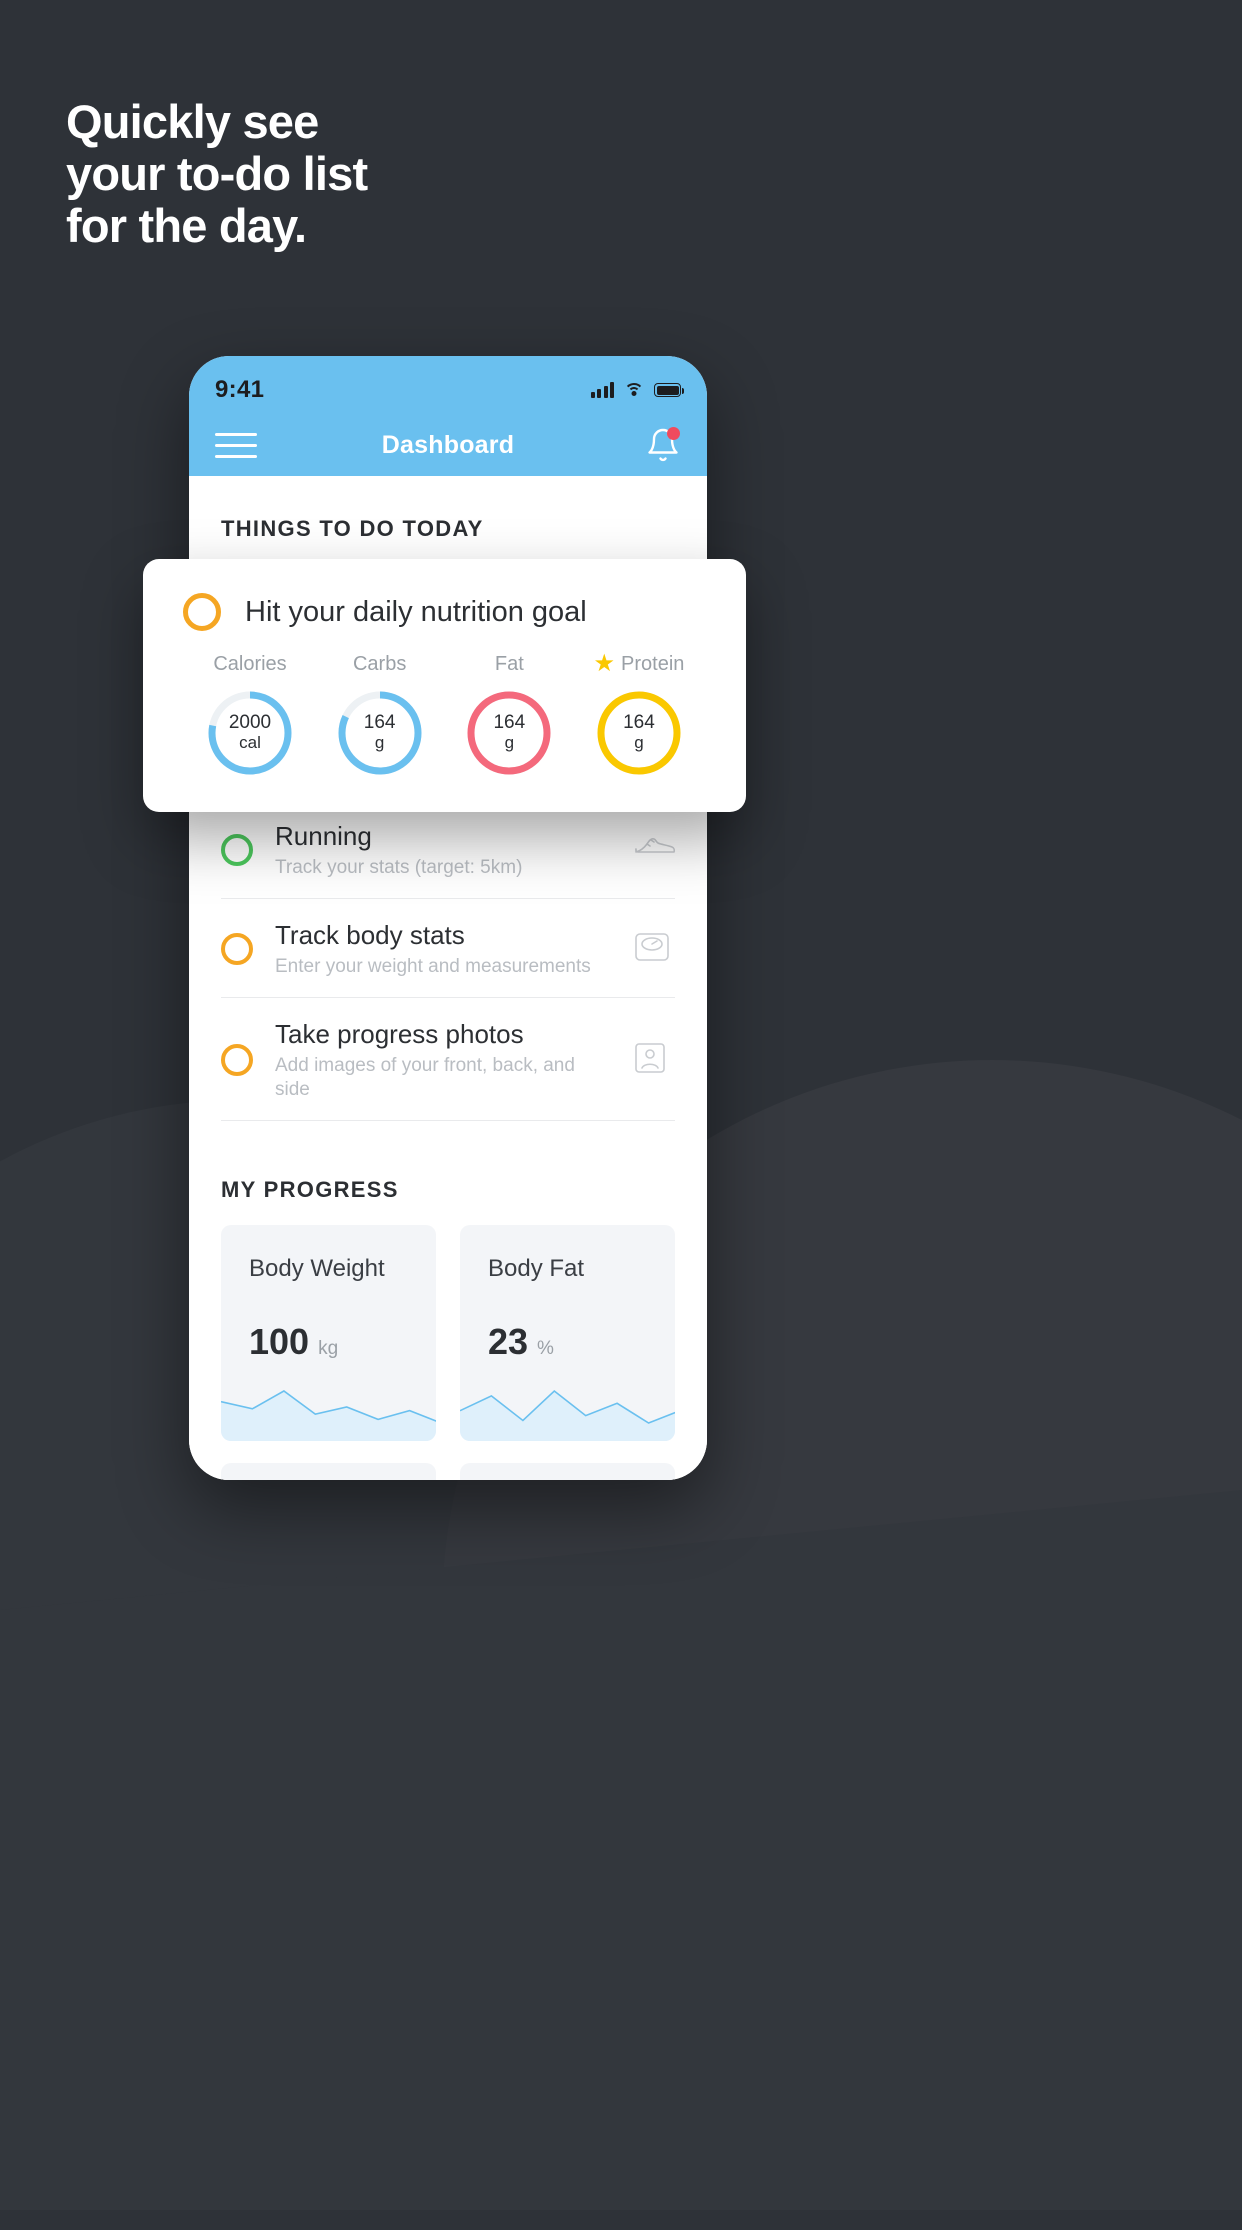 This screenshot has width=1242, height=2230. I want to click on macro-carbs: Carbs 164 g, so click(380, 715).